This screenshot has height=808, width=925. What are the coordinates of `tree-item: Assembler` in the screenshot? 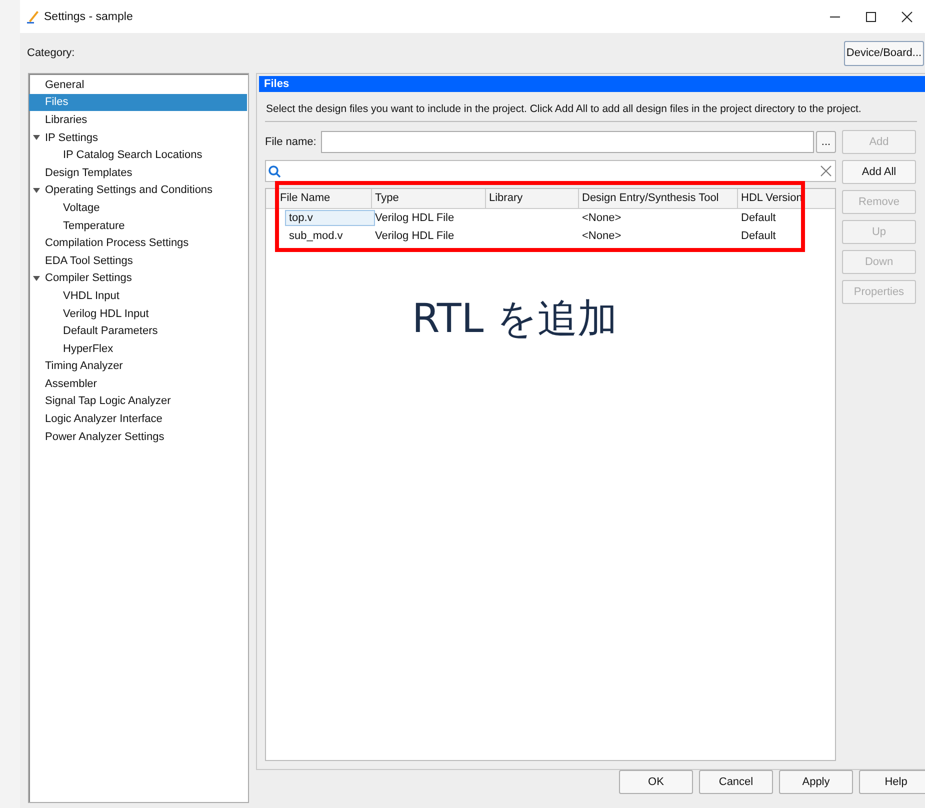 It's located at (138, 384).